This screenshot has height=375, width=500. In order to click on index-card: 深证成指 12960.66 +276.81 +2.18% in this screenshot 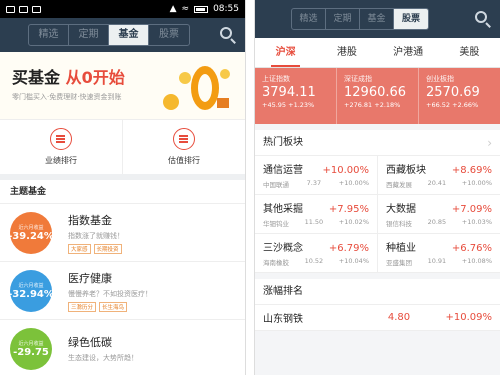, I will do `click(377, 96)`.